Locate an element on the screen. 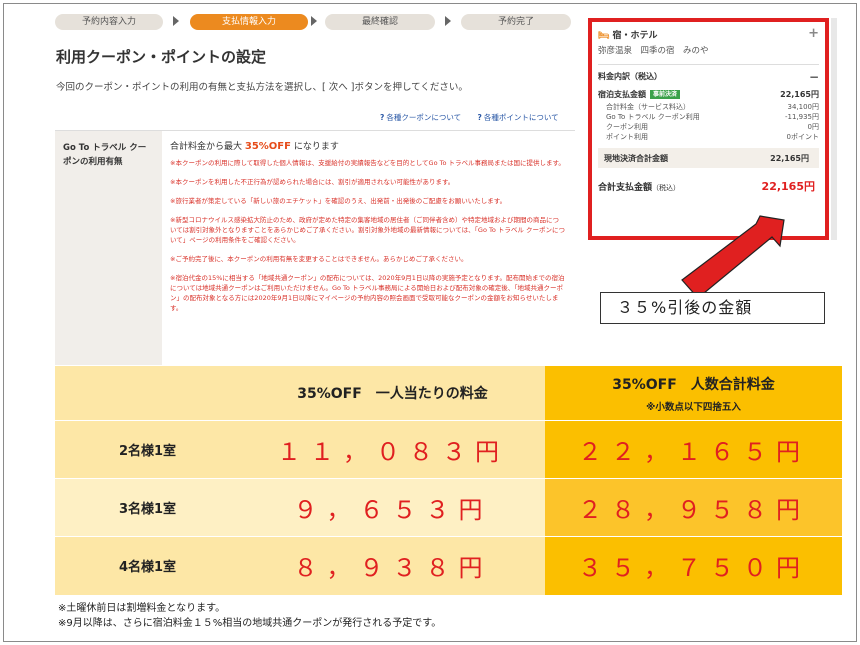 This screenshot has width=860, height=645. expand-icon: + is located at coordinates (813, 33).